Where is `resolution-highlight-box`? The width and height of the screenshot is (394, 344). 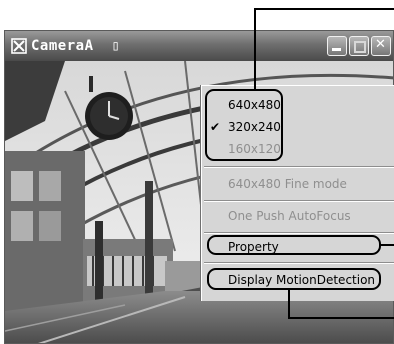 resolution-highlight-box is located at coordinates (244, 125).